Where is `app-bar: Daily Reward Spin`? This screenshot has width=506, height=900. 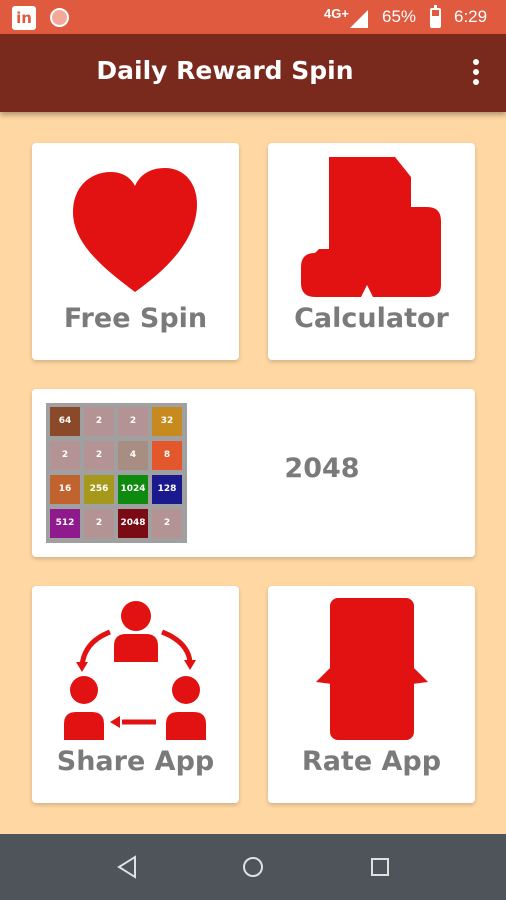
app-bar: Daily Reward Spin is located at coordinates (253, 73).